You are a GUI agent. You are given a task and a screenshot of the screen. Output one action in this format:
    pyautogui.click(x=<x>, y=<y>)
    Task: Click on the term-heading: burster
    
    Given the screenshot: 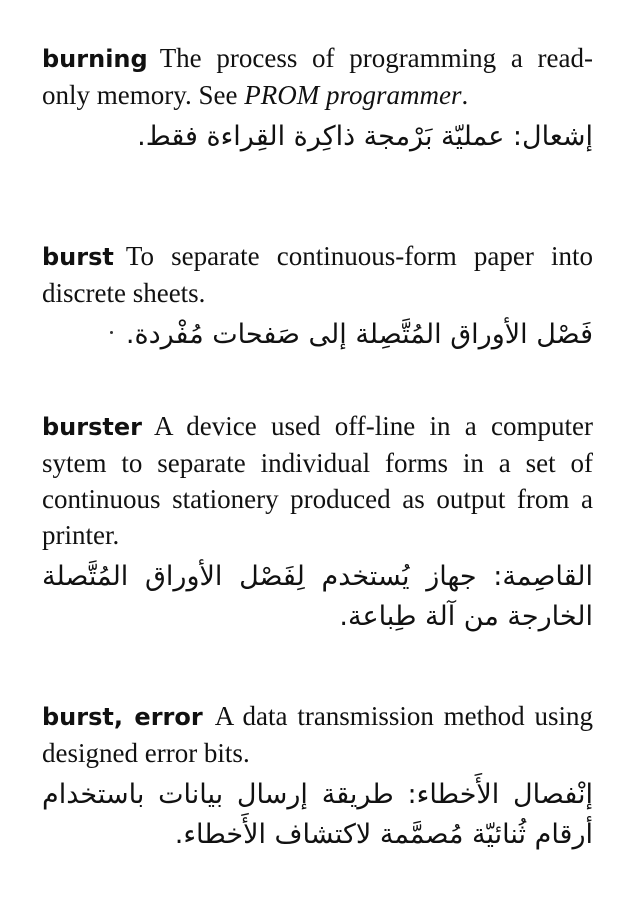 What is the action you would take?
    pyautogui.click(x=92, y=427)
    